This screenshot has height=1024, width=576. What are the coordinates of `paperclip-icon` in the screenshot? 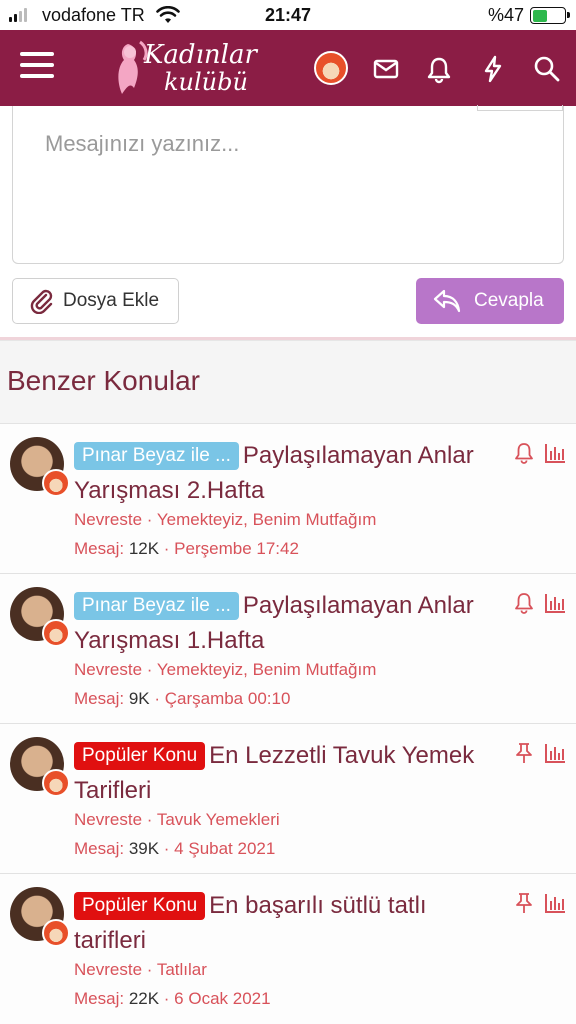 It's located at (41, 301).